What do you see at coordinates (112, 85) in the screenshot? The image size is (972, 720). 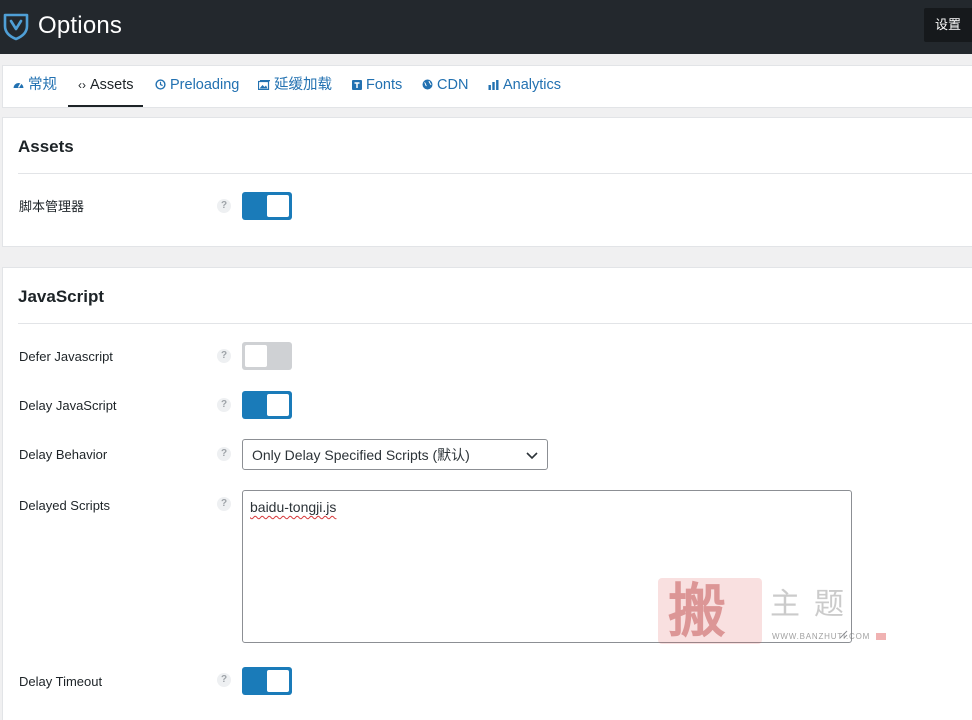 I see `tab-label: Assets` at bounding box center [112, 85].